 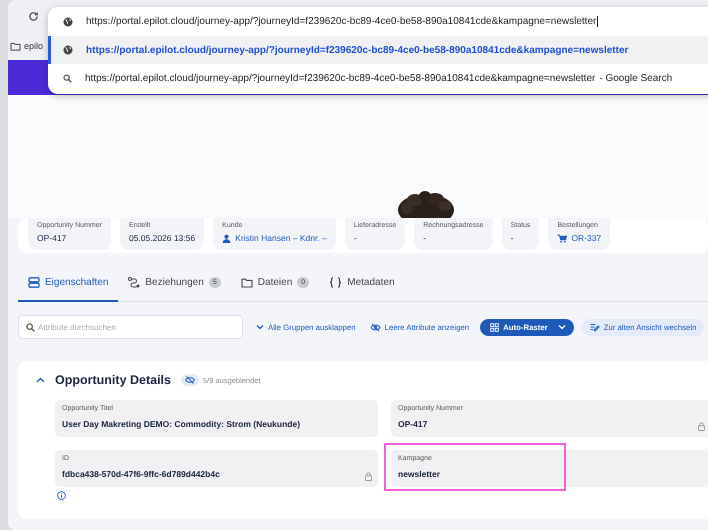 I want to click on grid-icon, so click(x=495, y=327).